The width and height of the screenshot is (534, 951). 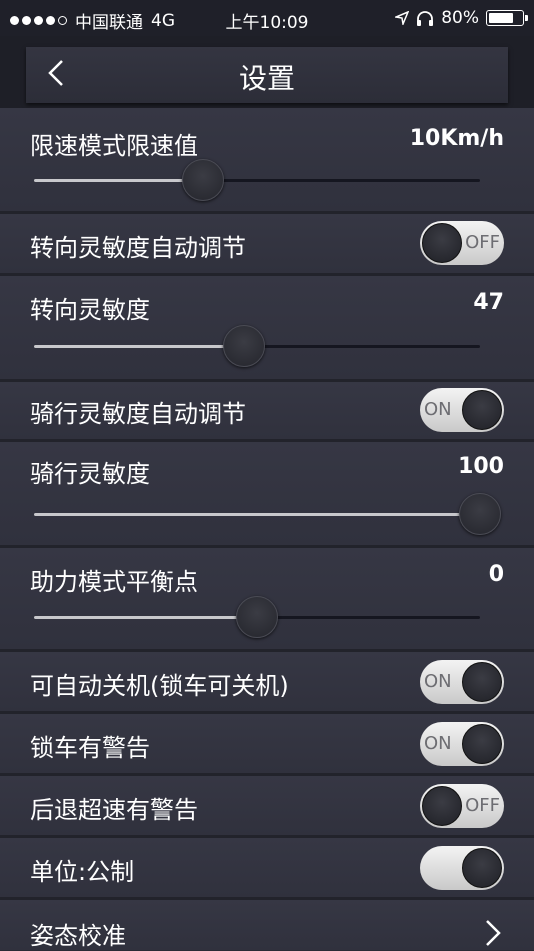 I want to click on units-toggle, so click(x=462, y=868).